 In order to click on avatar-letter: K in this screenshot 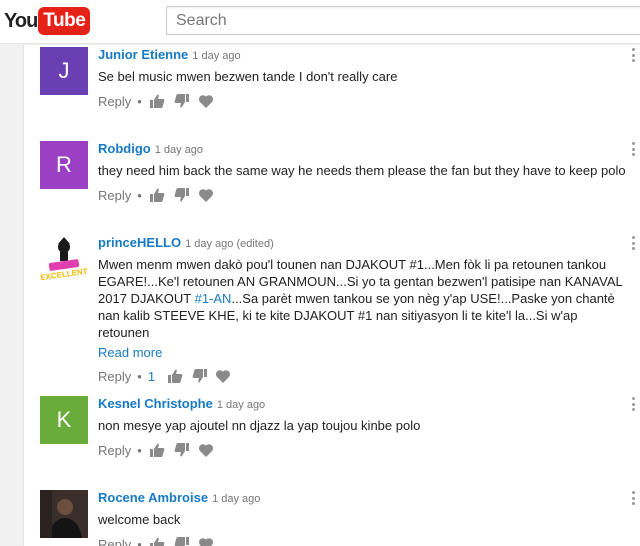, I will do `click(64, 419)`.